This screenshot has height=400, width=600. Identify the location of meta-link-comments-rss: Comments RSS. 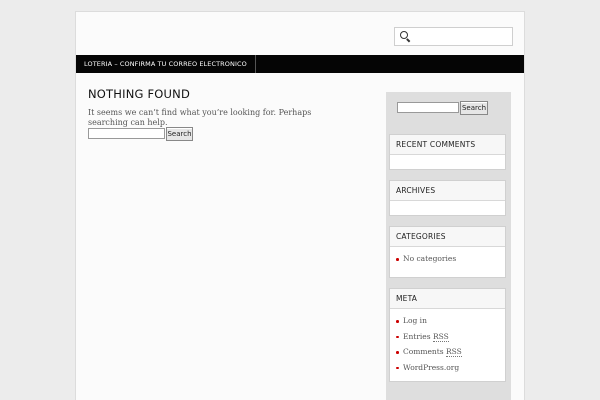
(450, 352).